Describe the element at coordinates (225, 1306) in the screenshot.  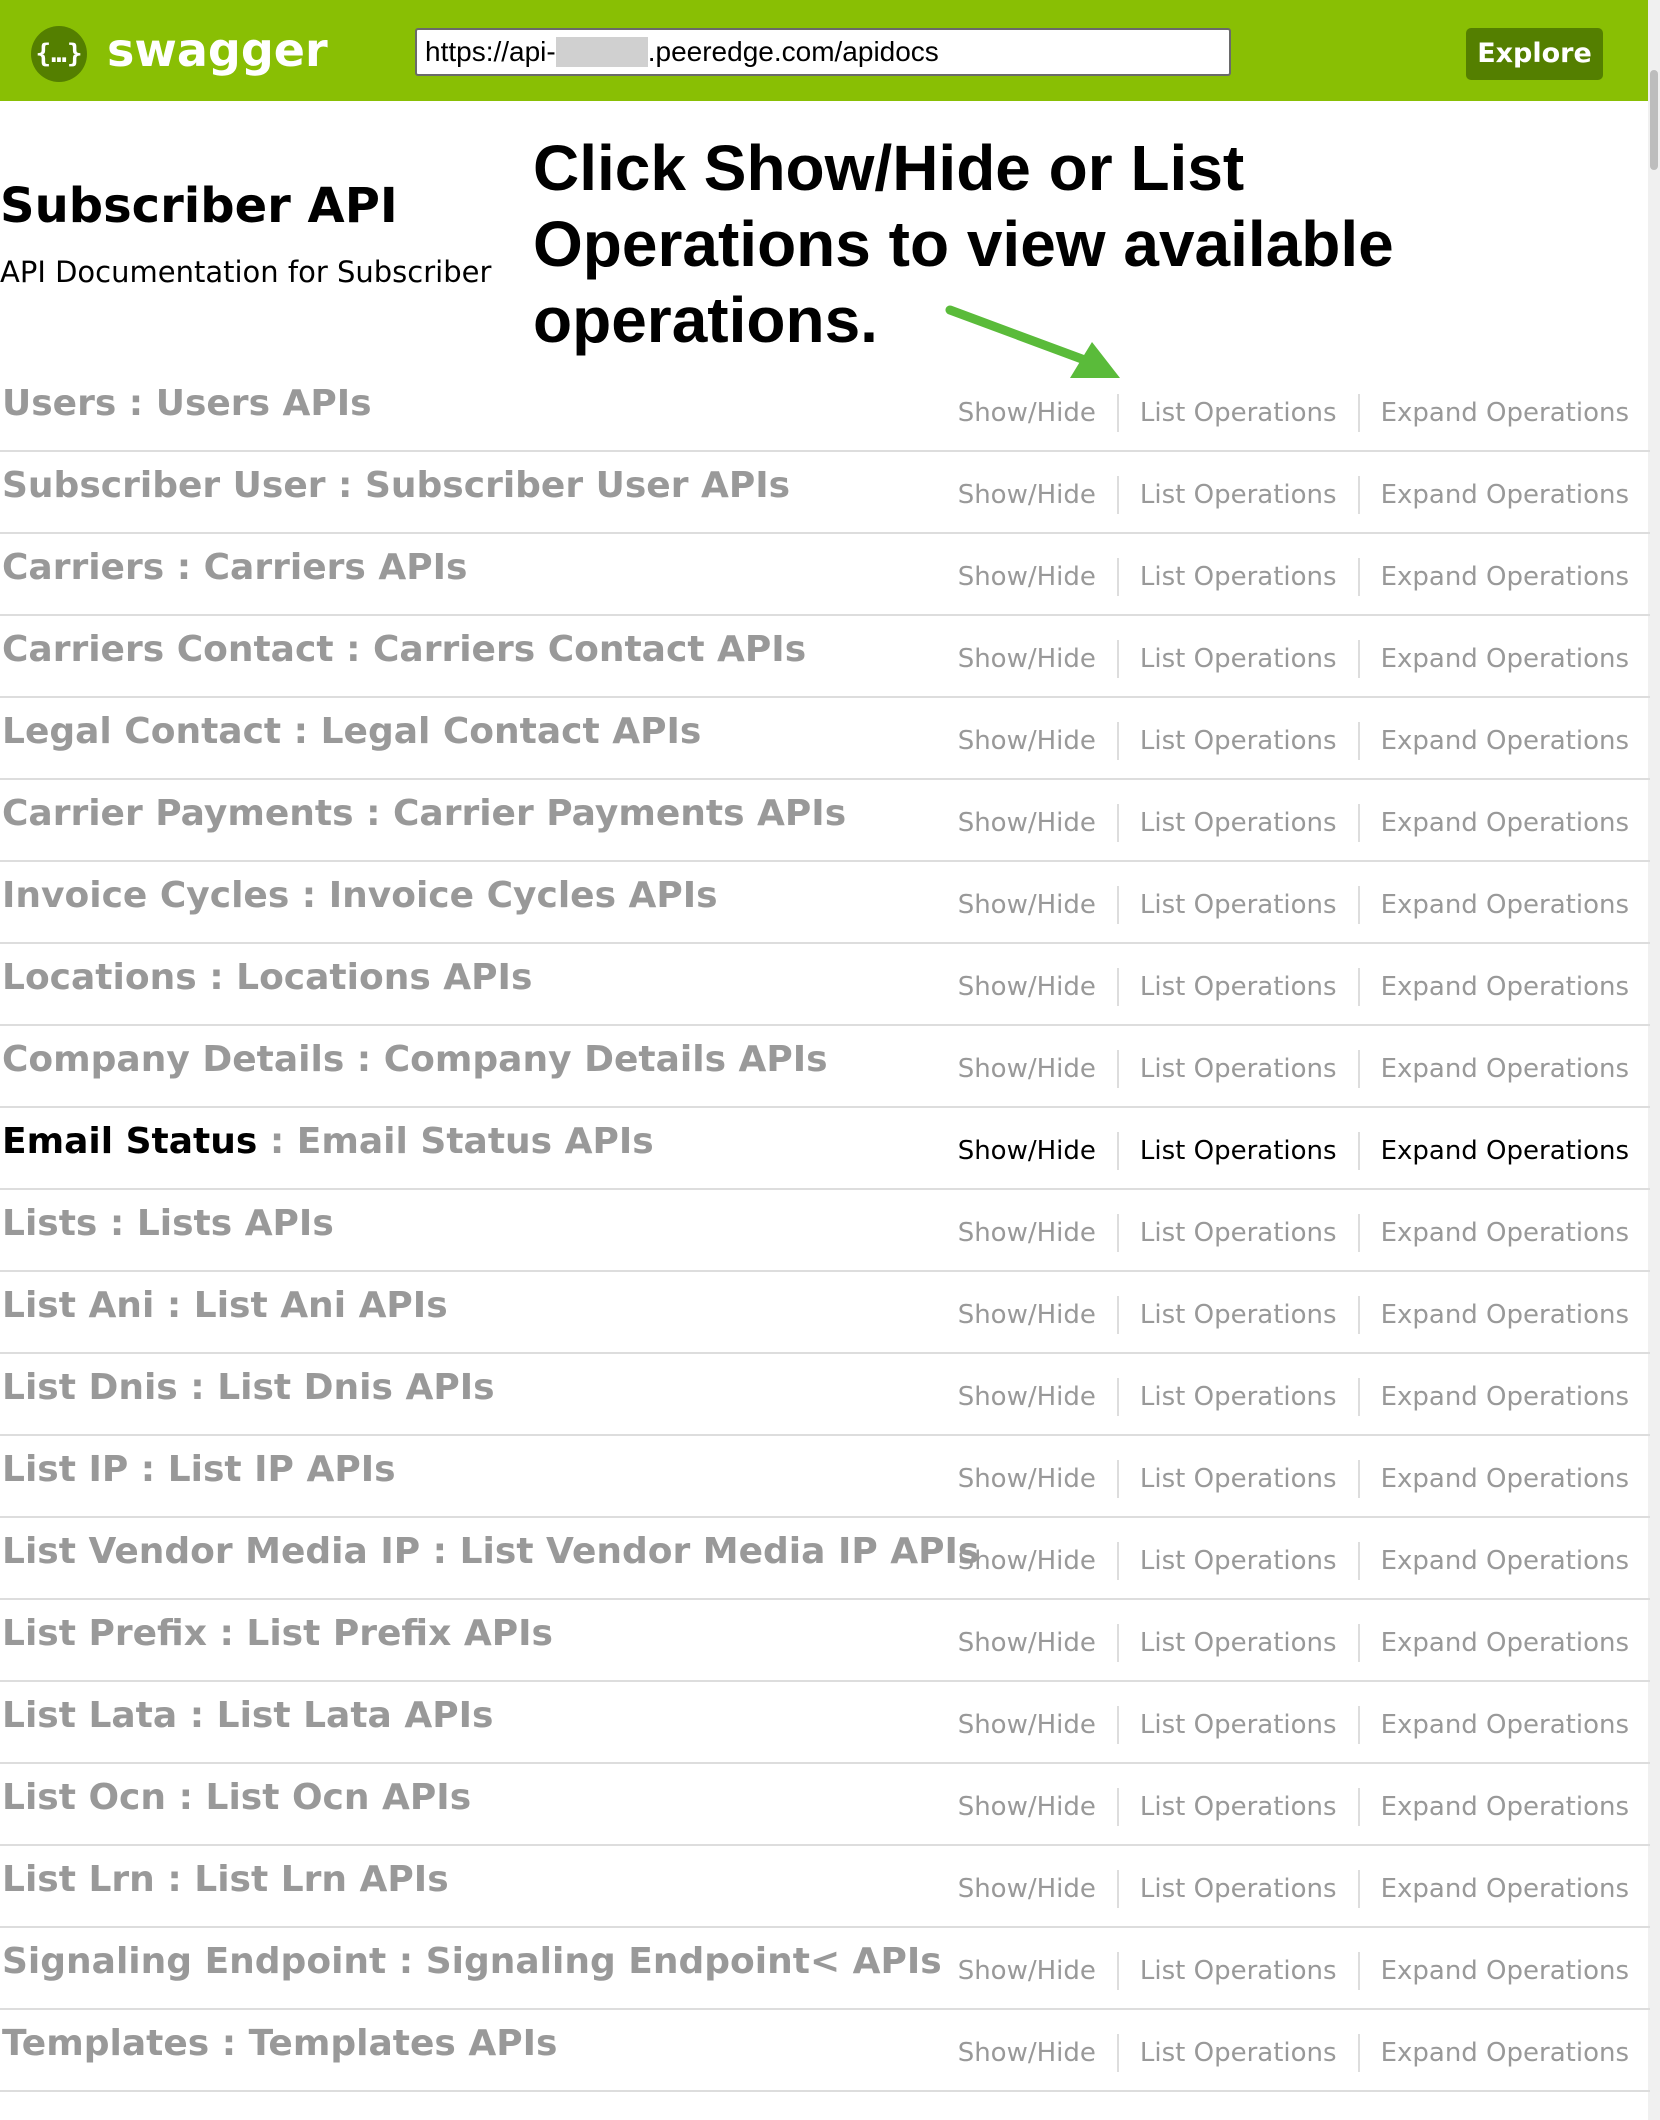
I see `resource-heading: List Ani : List Ani APIs` at that location.